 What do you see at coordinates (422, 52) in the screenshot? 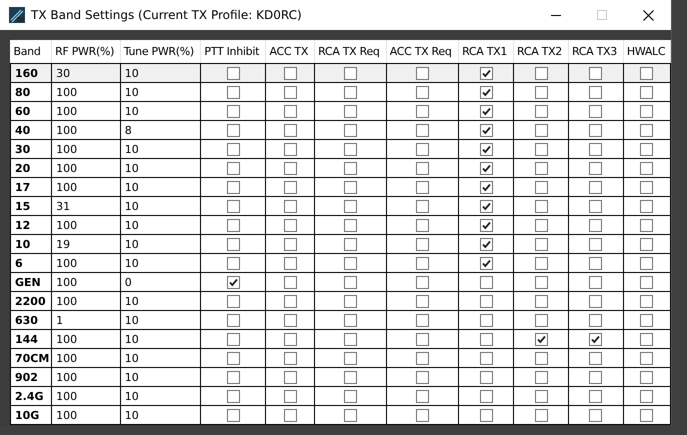
I see `column-header: ACC TX Req` at bounding box center [422, 52].